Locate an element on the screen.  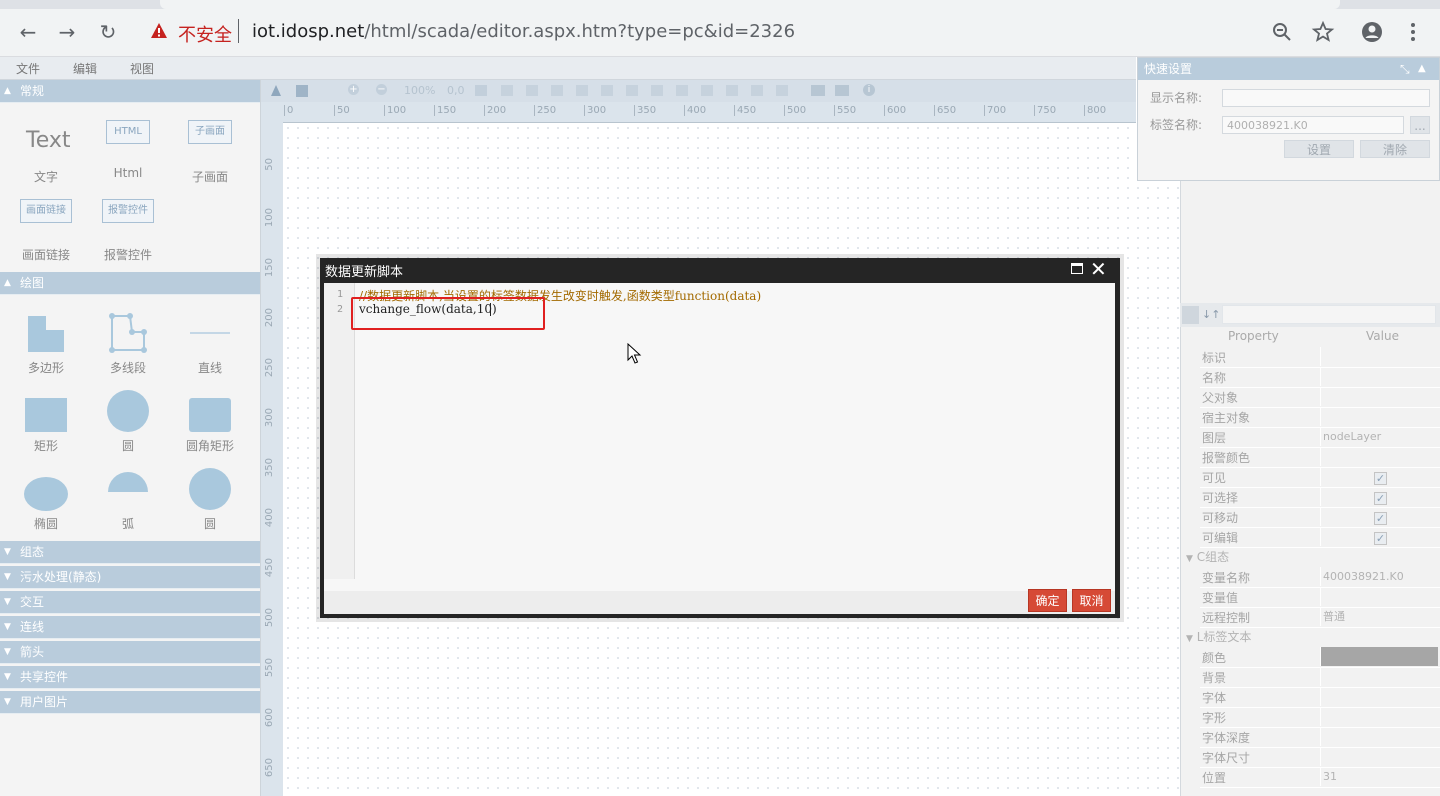
layer-tools-icon is located at coordinates (832, 90).